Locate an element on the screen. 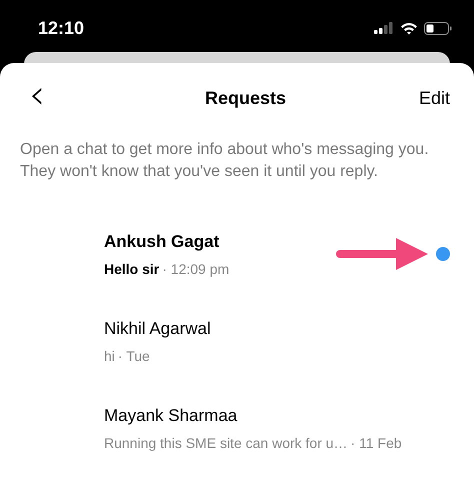 This screenshot has height=480, width=474. message-time: · 11 Feb is located at coordinates (376, 443).